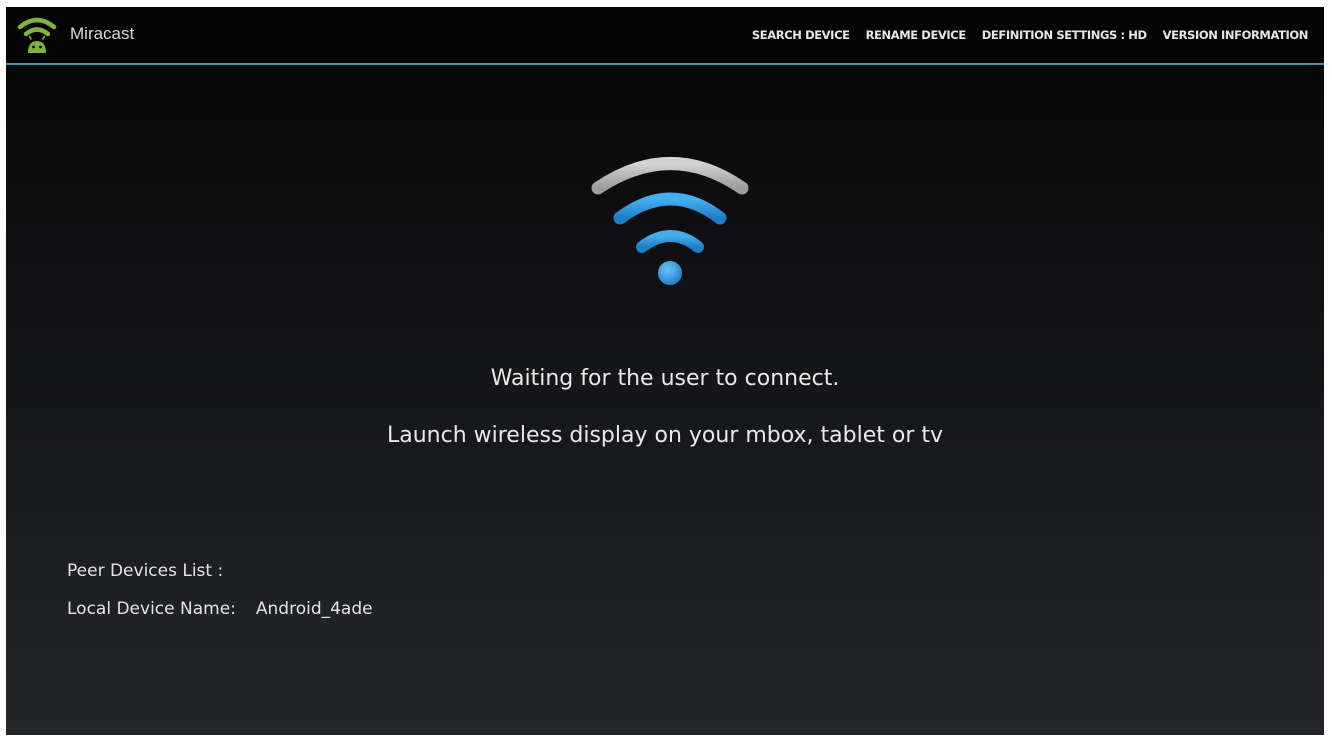  Describe the element at coordinates (670, 221) in the screenshot. I see `wifi-signal-icon` at that location.